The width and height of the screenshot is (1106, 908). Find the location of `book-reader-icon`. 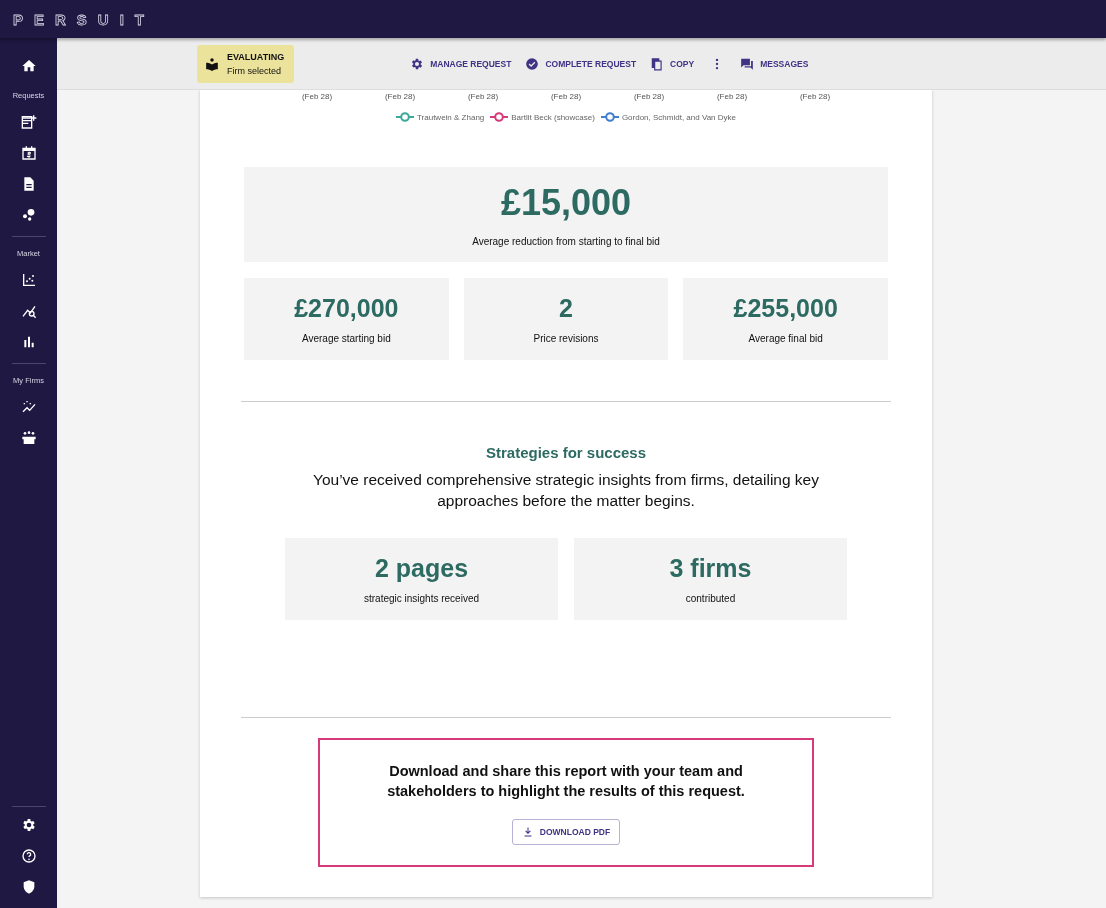

book-reader-icon is located at coordinates (212, 63).